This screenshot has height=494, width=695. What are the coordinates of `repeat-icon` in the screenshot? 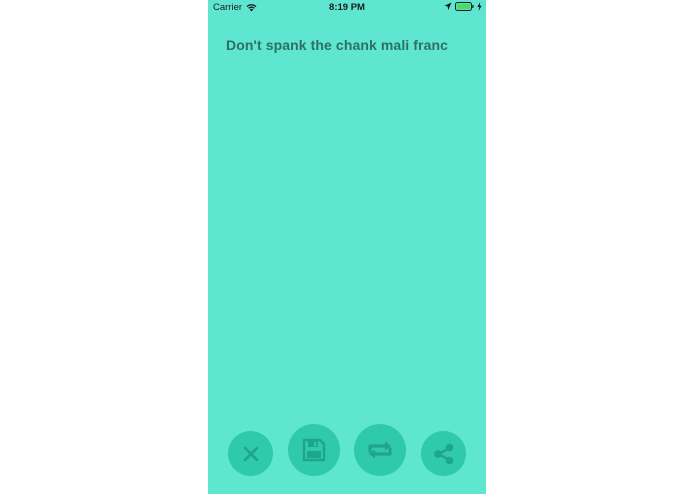 It's located at (380, 450).